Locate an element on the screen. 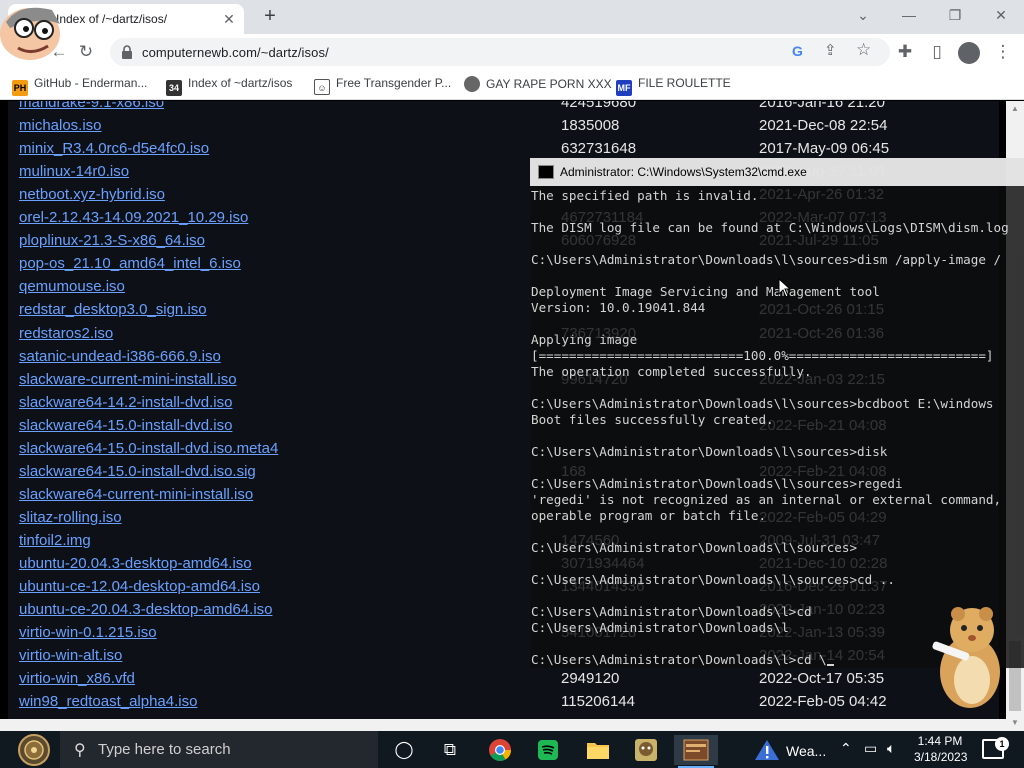  file-link: slackware64-15.0-install-dvd.iso.sig is located at coordinates (137, 471).